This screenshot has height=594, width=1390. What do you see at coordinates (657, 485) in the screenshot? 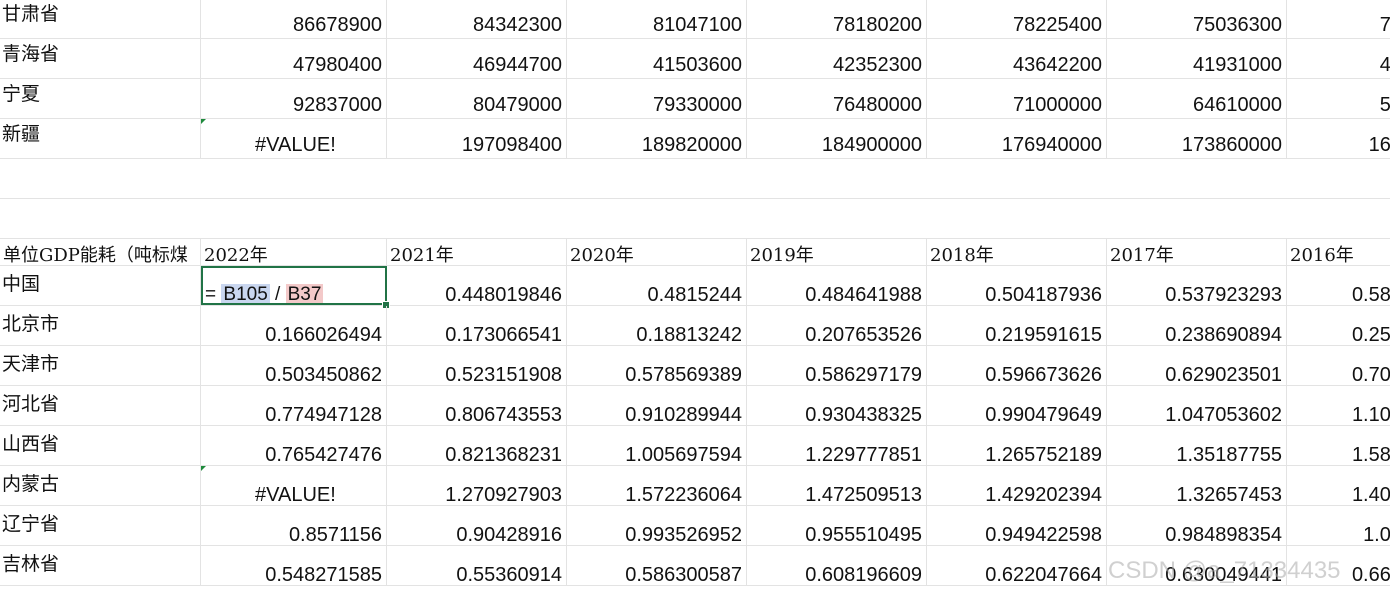
I see `data-cell: 1.572236064` at bounding box center [657, 485].